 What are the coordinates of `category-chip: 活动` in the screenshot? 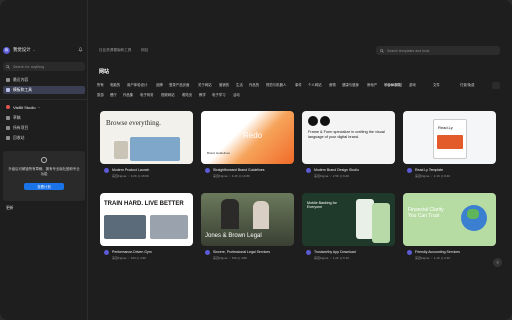 It's located at (236, 94).